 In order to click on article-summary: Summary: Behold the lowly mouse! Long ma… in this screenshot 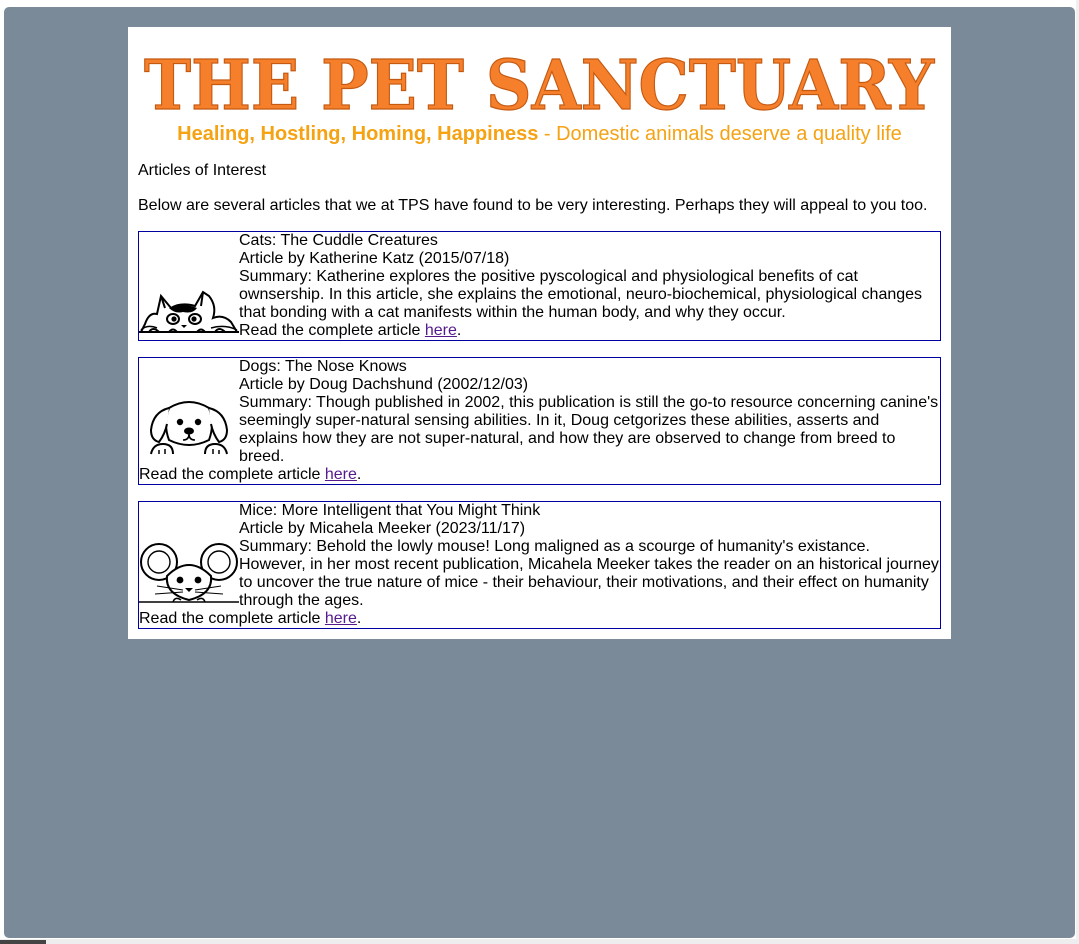, I will do `click(589, 573)`.